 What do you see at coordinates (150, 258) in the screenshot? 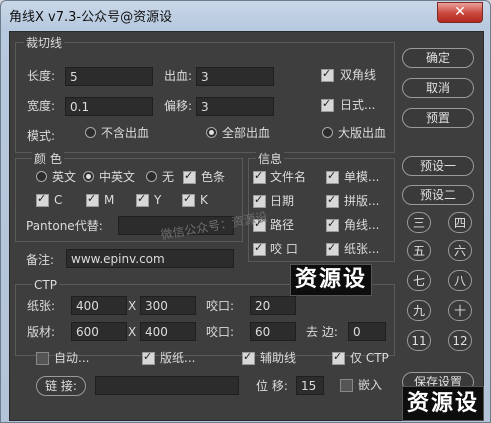
I see `note-input: www.epinv.com` at bounding box center [150, 258].